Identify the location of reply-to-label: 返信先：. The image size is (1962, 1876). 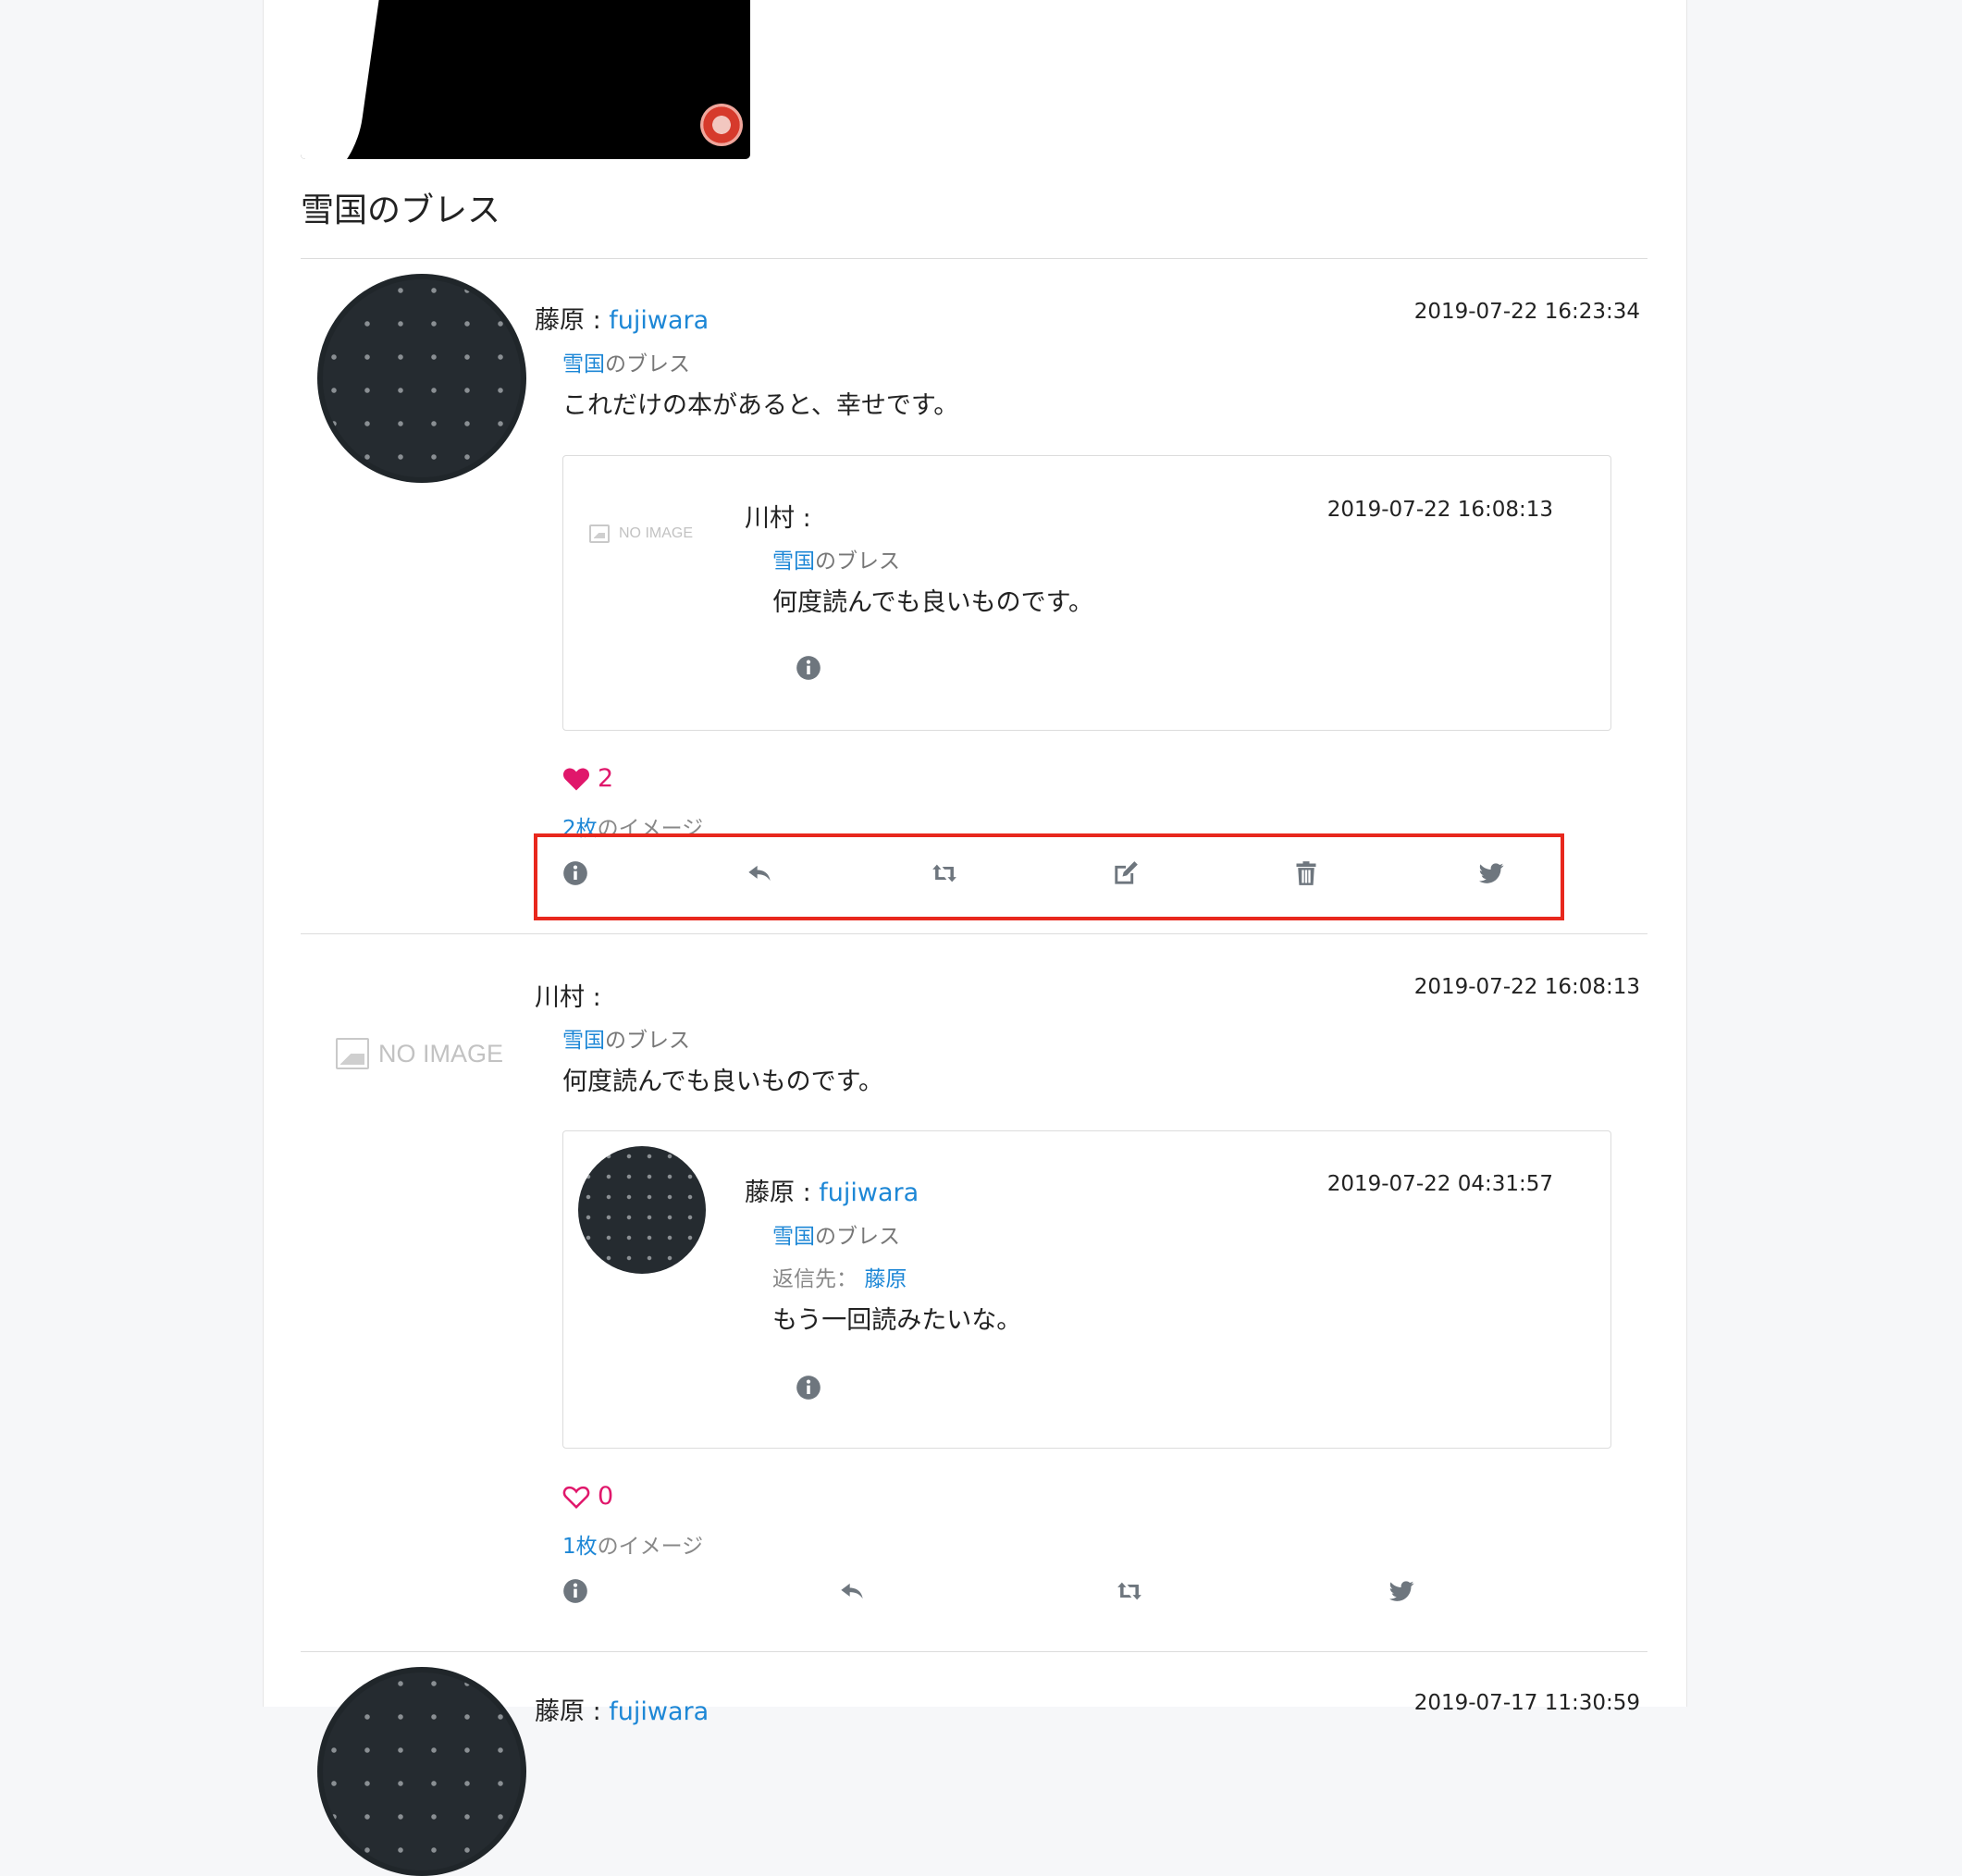
(815, 1279).